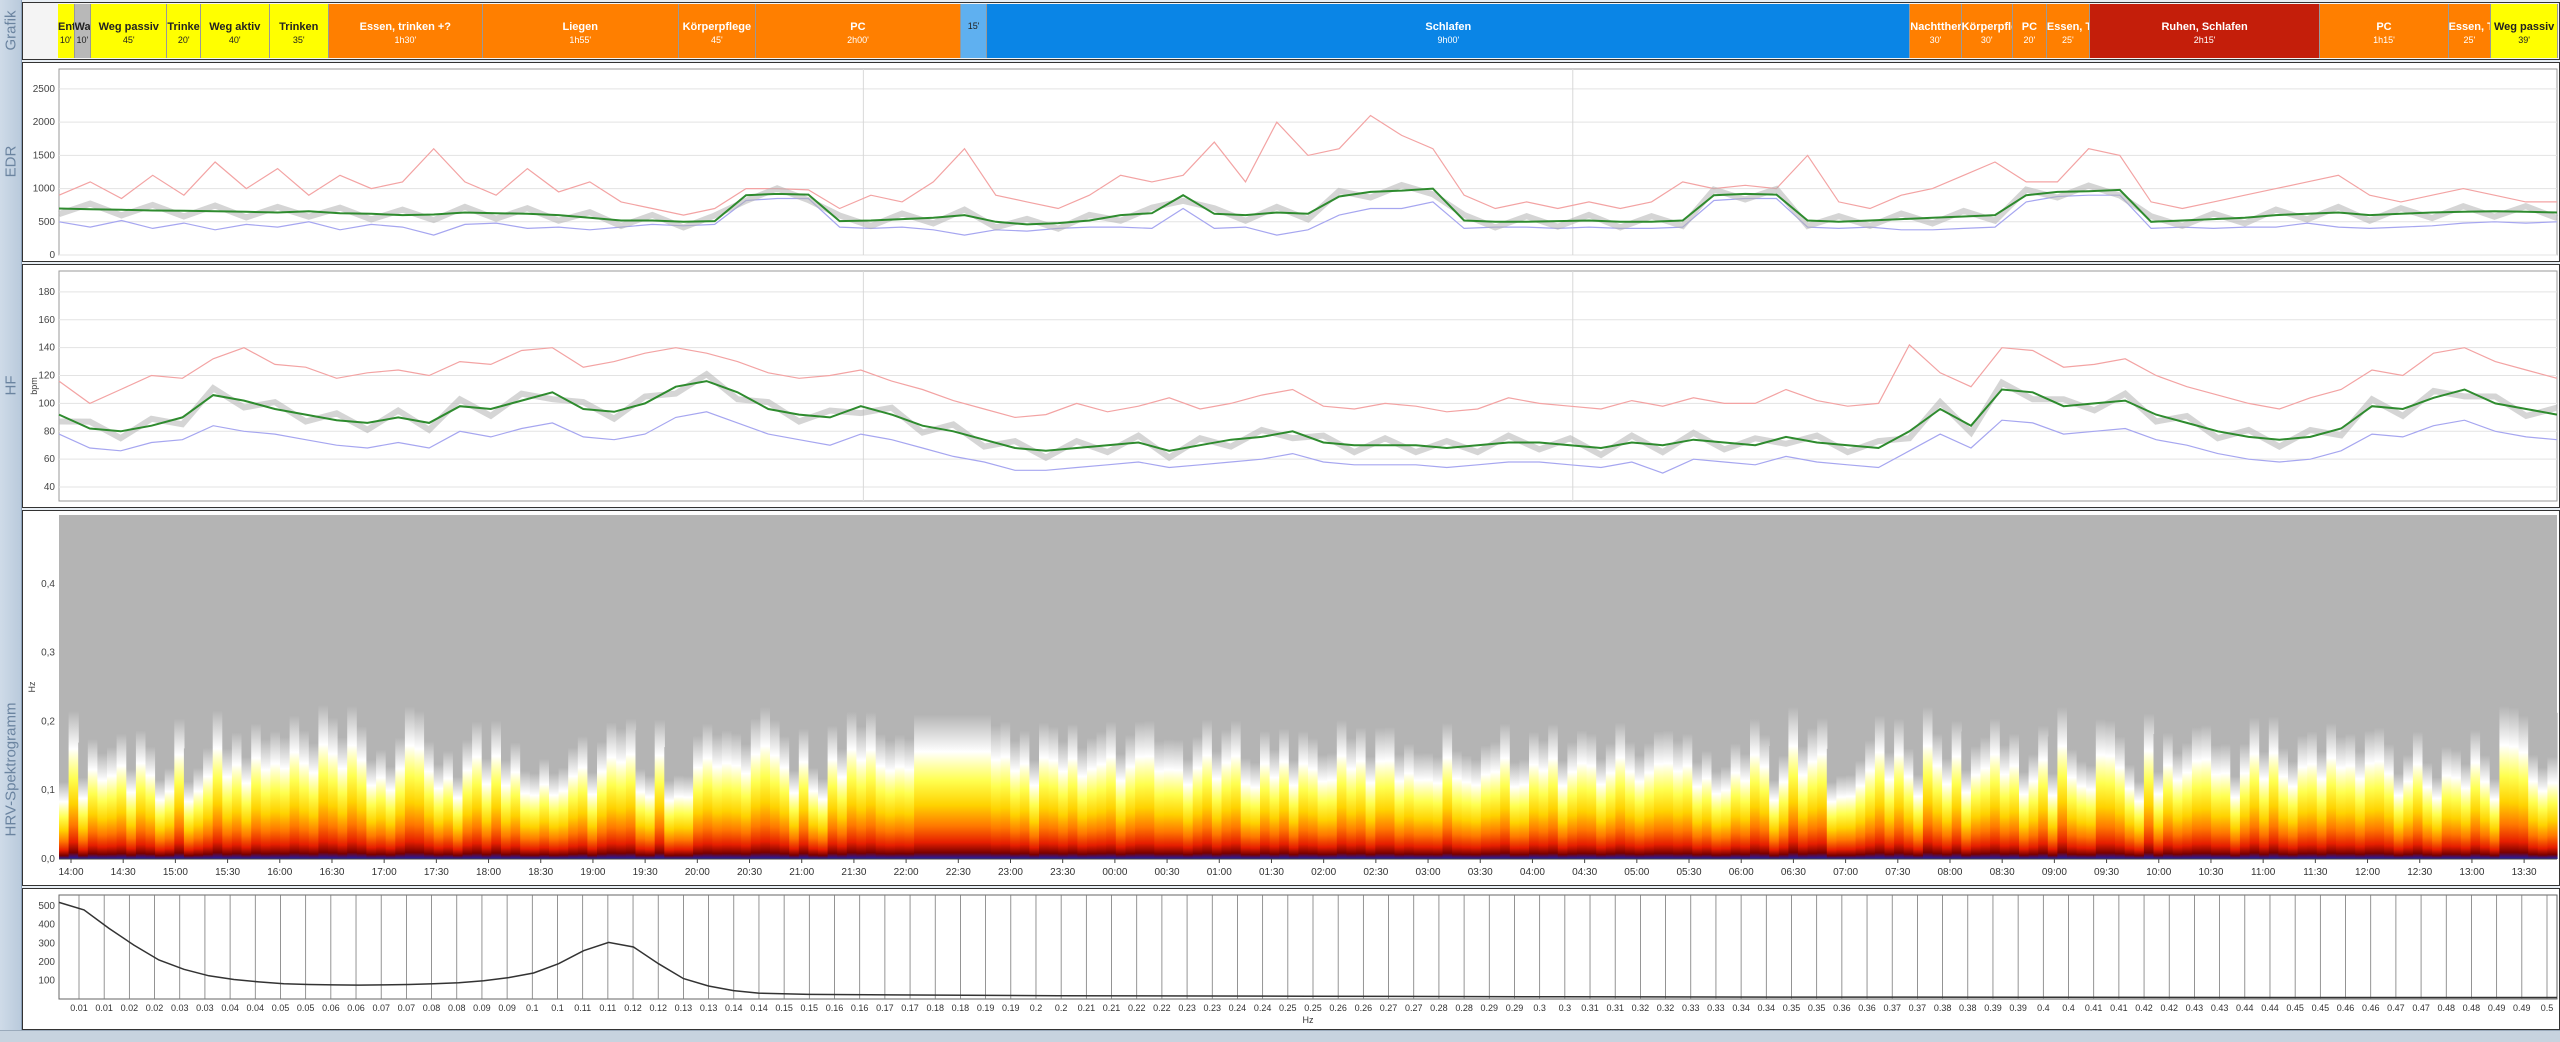 This screenshot has width=2560, height=1042. I want to click on x-tick-label: 23:00, so click(1010, 872).